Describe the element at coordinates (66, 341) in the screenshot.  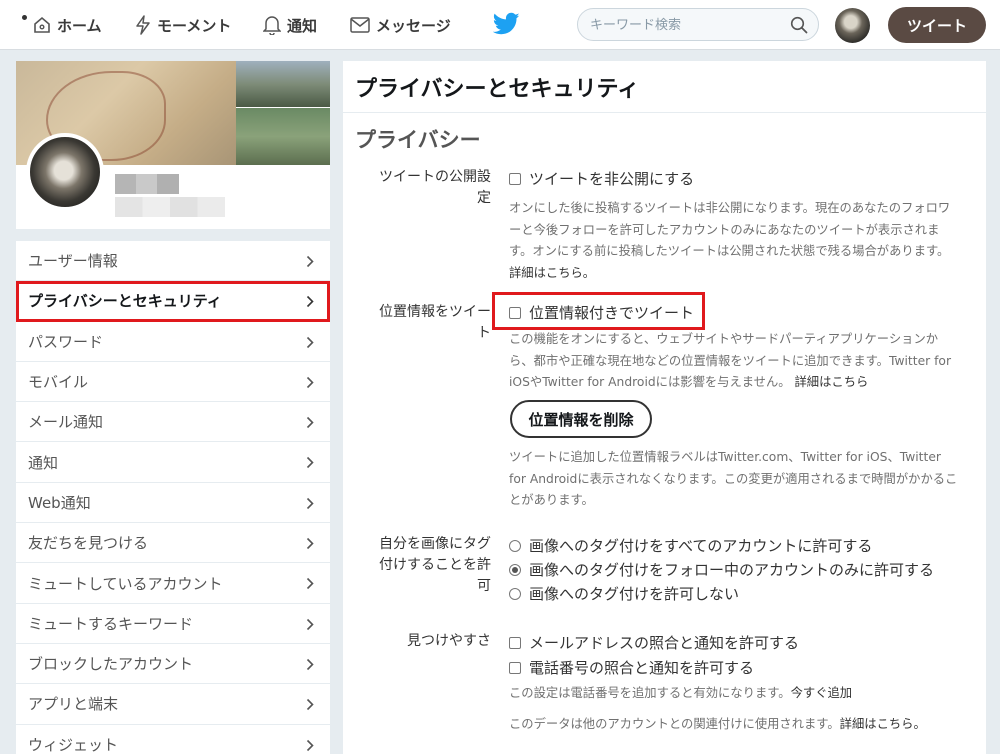
I see `sidebar-item-label: パスワード` at that location.